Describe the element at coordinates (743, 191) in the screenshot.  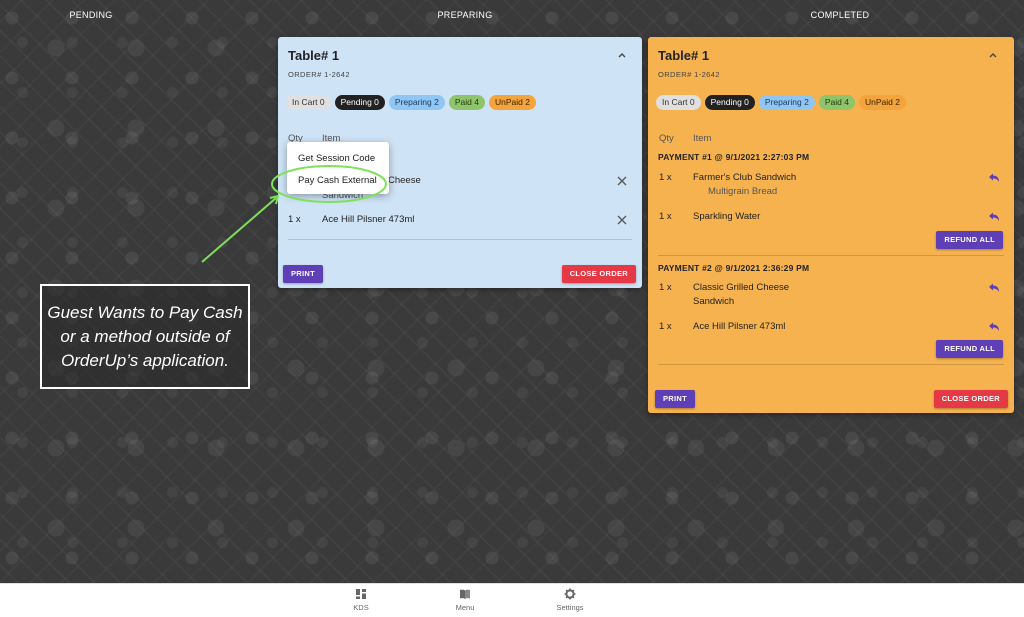
I see `item-sub-name: Multigrain Bread` at that location.